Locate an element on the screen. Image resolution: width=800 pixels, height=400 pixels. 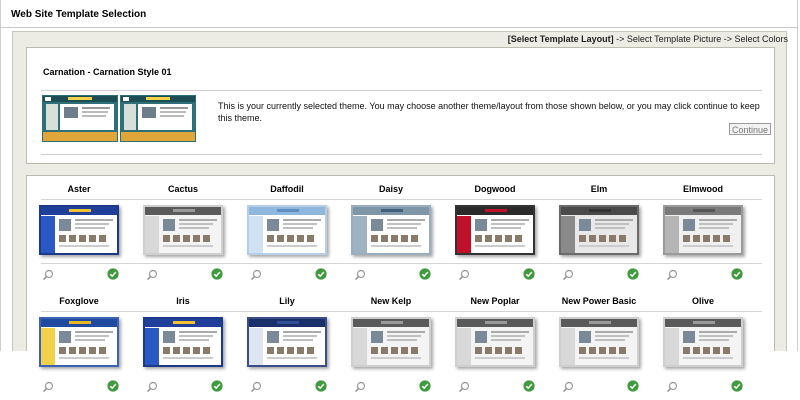
template-name: Foxglove is located at coordinates (79, 301).